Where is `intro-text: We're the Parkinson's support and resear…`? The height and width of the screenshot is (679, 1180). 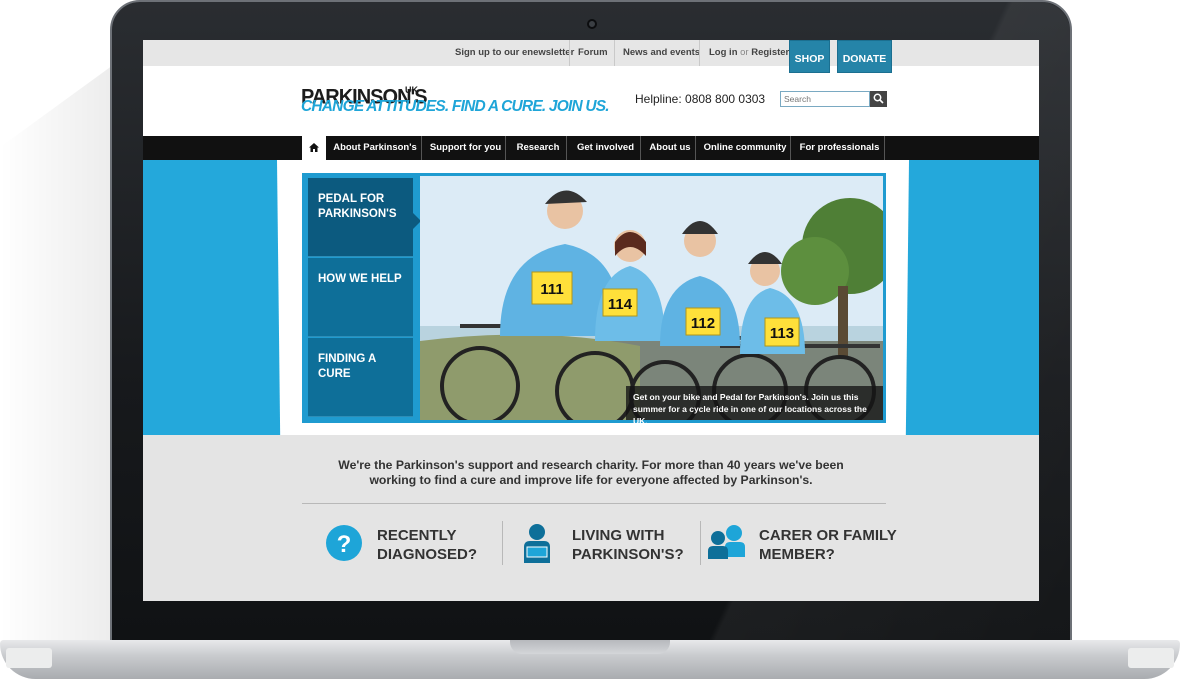
intro-text: We're the Parkinson's support and resear… is located at coordinates (591, 472).